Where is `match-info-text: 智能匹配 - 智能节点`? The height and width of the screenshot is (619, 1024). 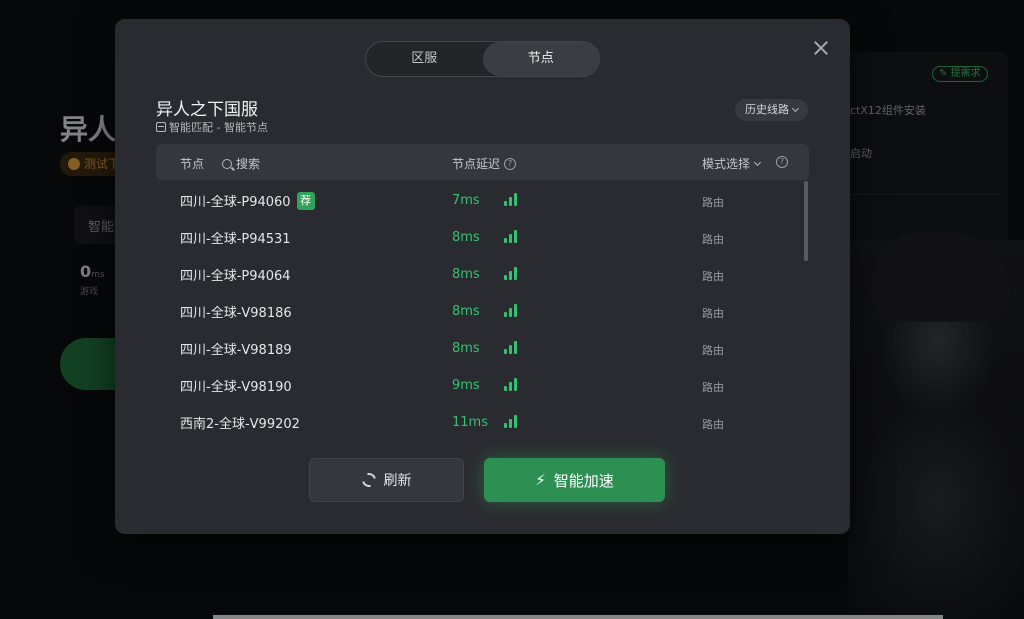
match-info-text: 智能匹配 - 智能节点 is located at coordinates (218, 127).